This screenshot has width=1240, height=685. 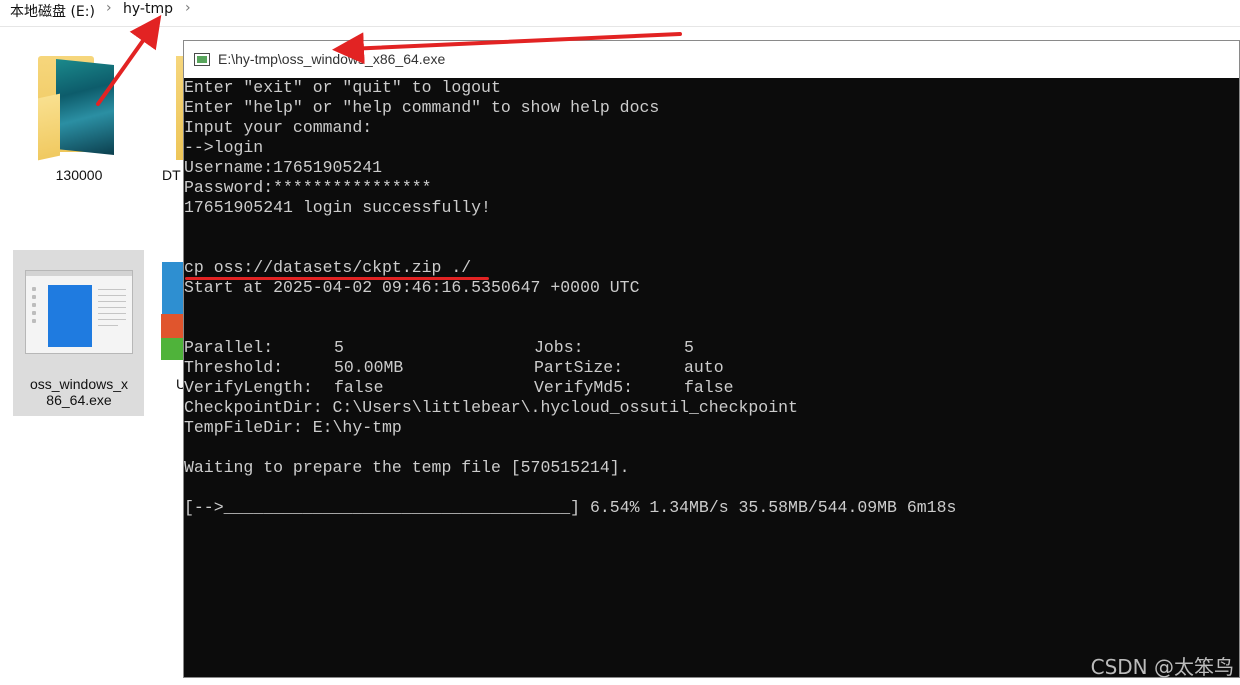 I want to click on watermark: CSDN @太笨鸟, so click(x=1162, y=667).